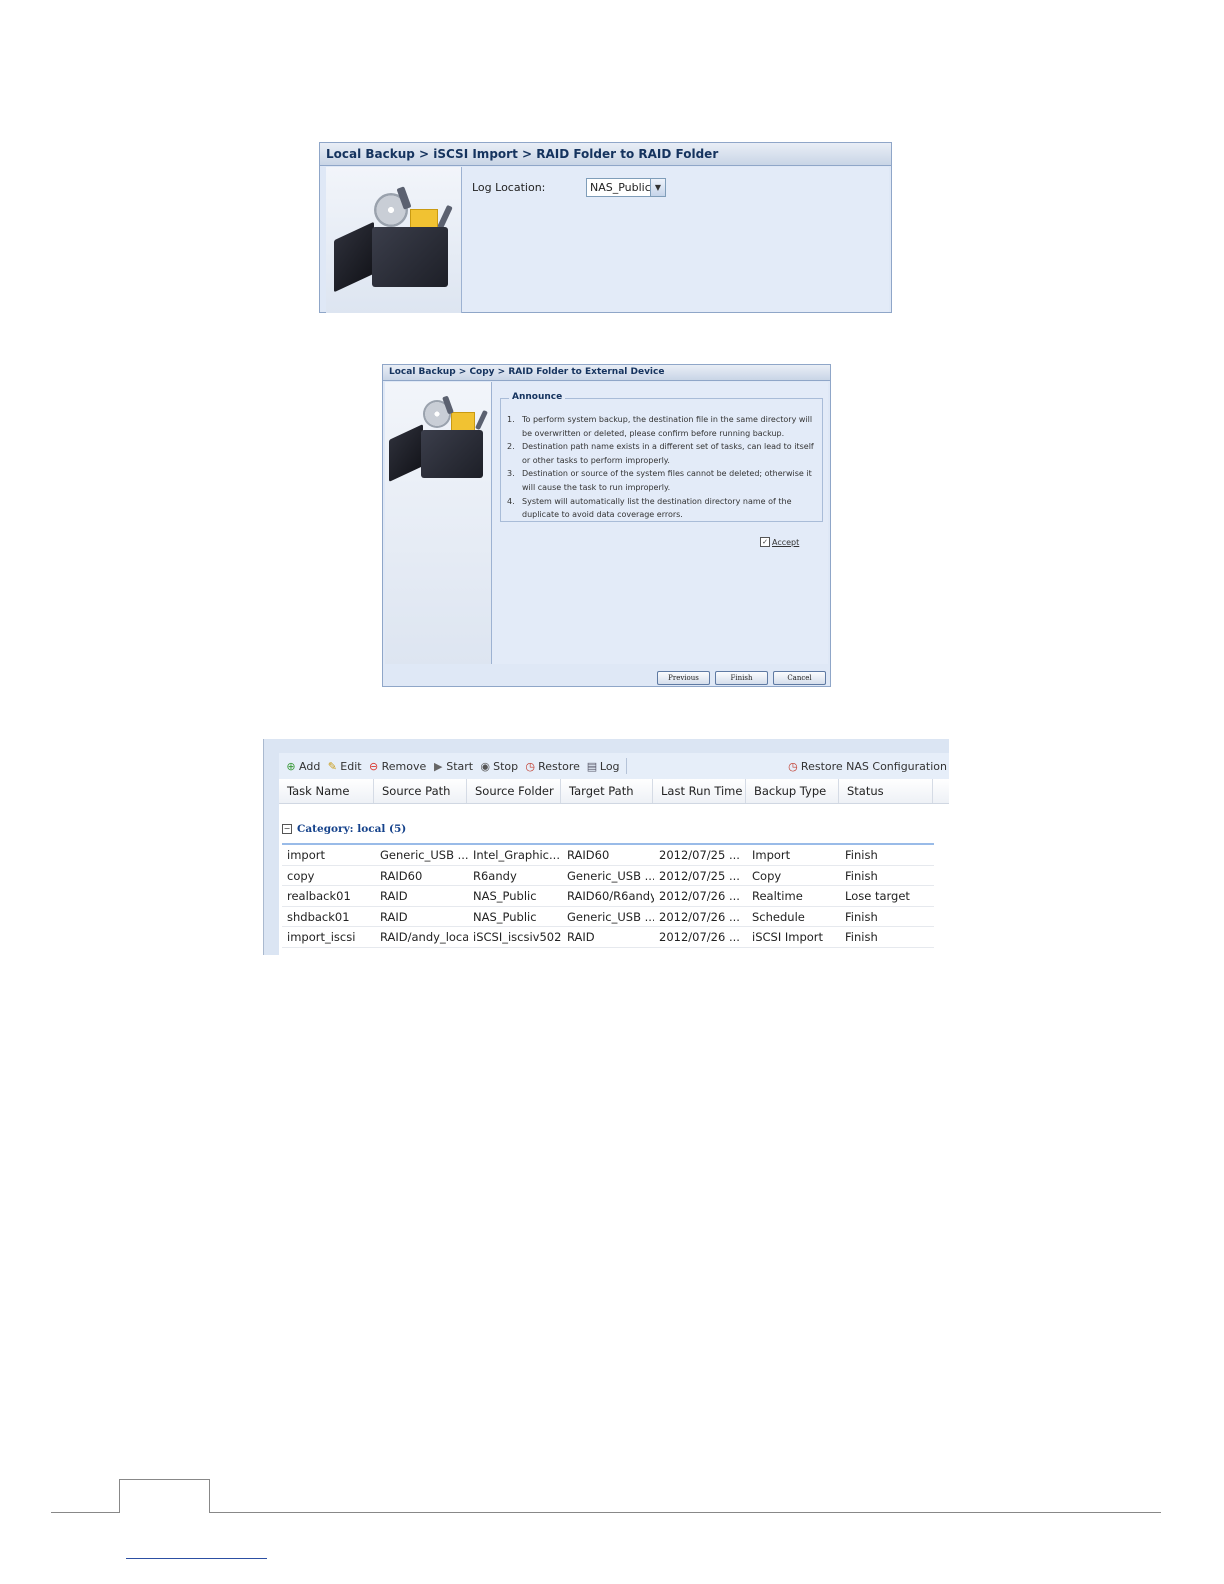 This screenshot has height=1584, width=1224. I want to click on chevron-down-icon: ▼, so click(657, 187).